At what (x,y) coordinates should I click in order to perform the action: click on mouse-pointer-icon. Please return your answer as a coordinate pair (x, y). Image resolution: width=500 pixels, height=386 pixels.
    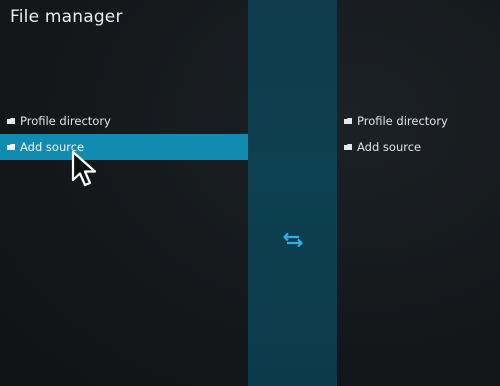
    Looking at the image, I should click on (85, 169).